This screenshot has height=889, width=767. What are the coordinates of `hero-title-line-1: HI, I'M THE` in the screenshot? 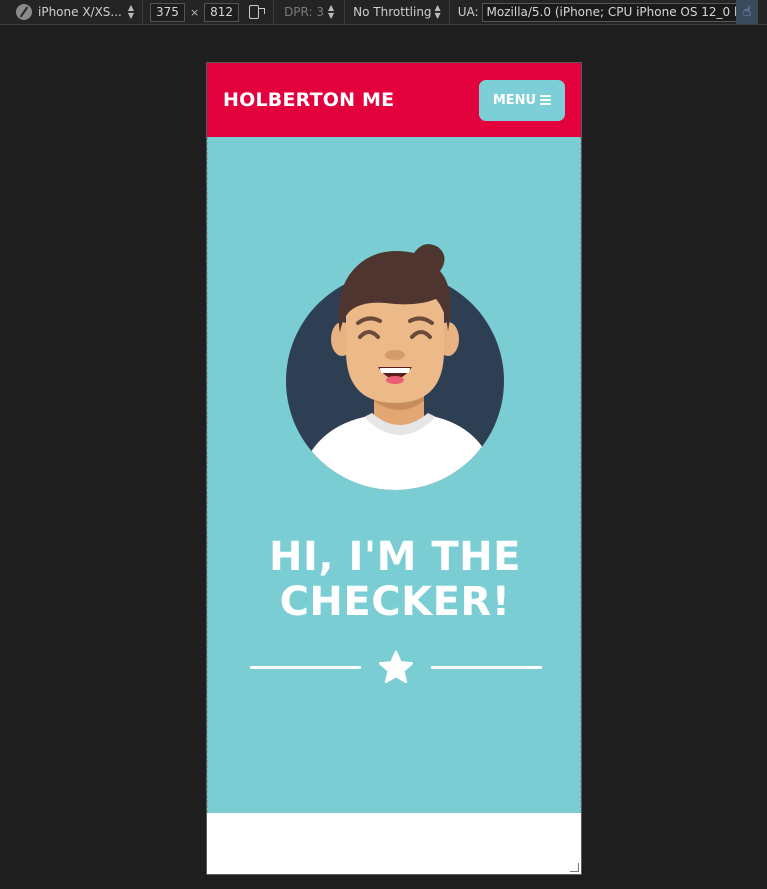 It's located at (395, 557).